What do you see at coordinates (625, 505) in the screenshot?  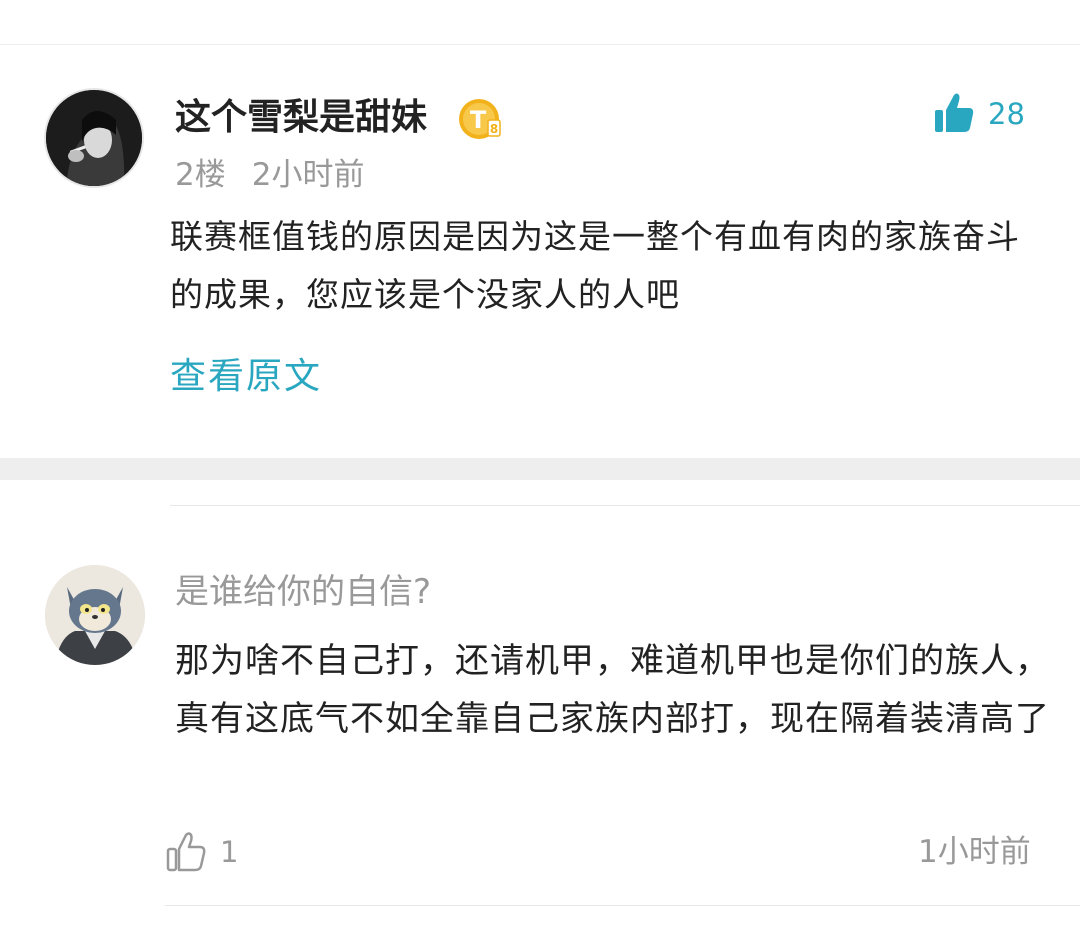 I see `reply-divider` at bounding box center [625, 505].